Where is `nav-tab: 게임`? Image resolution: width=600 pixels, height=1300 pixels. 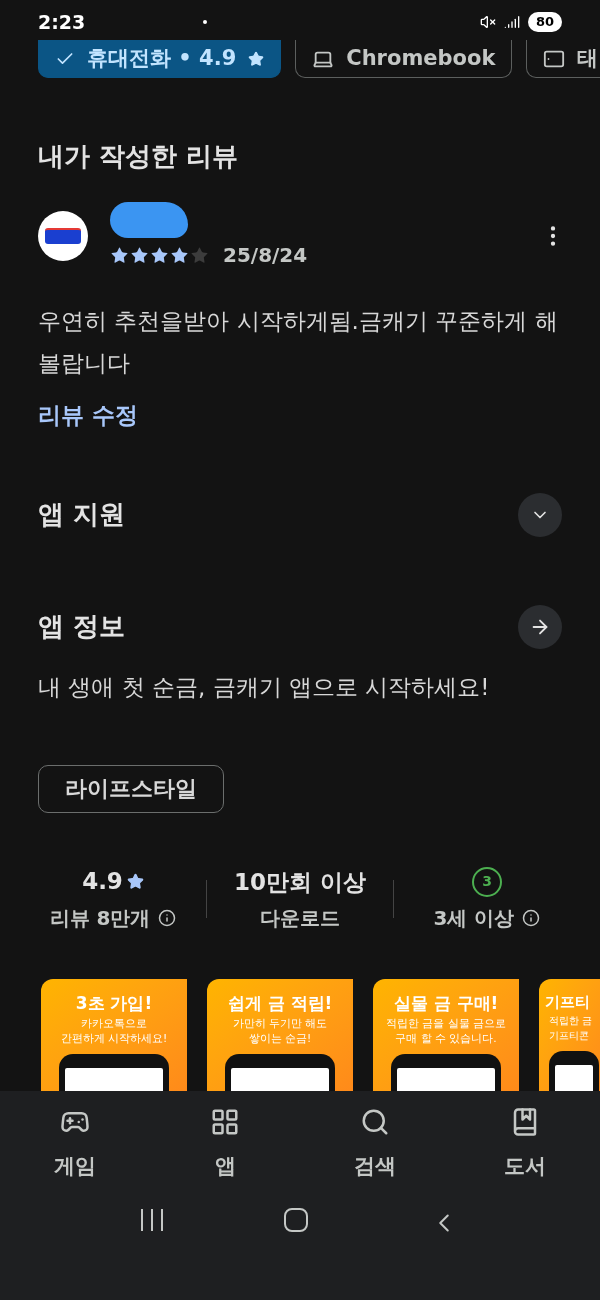
nav-tab: 게임 is located at coordinates (75, 1144).